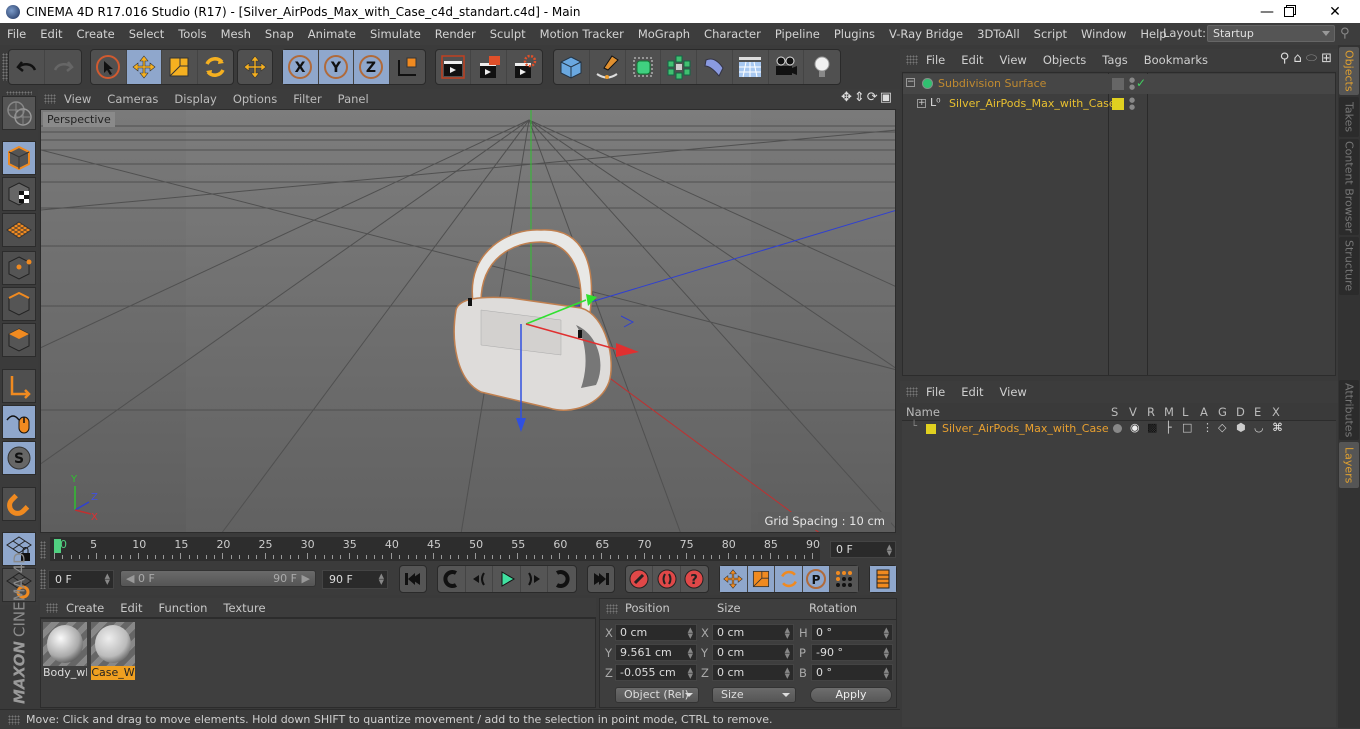 Image resolution: width=1360 pixels, height=729 pixels. Describe the element at coordinates (787, 67) in the screenshot. I see `camera-button` at that location.